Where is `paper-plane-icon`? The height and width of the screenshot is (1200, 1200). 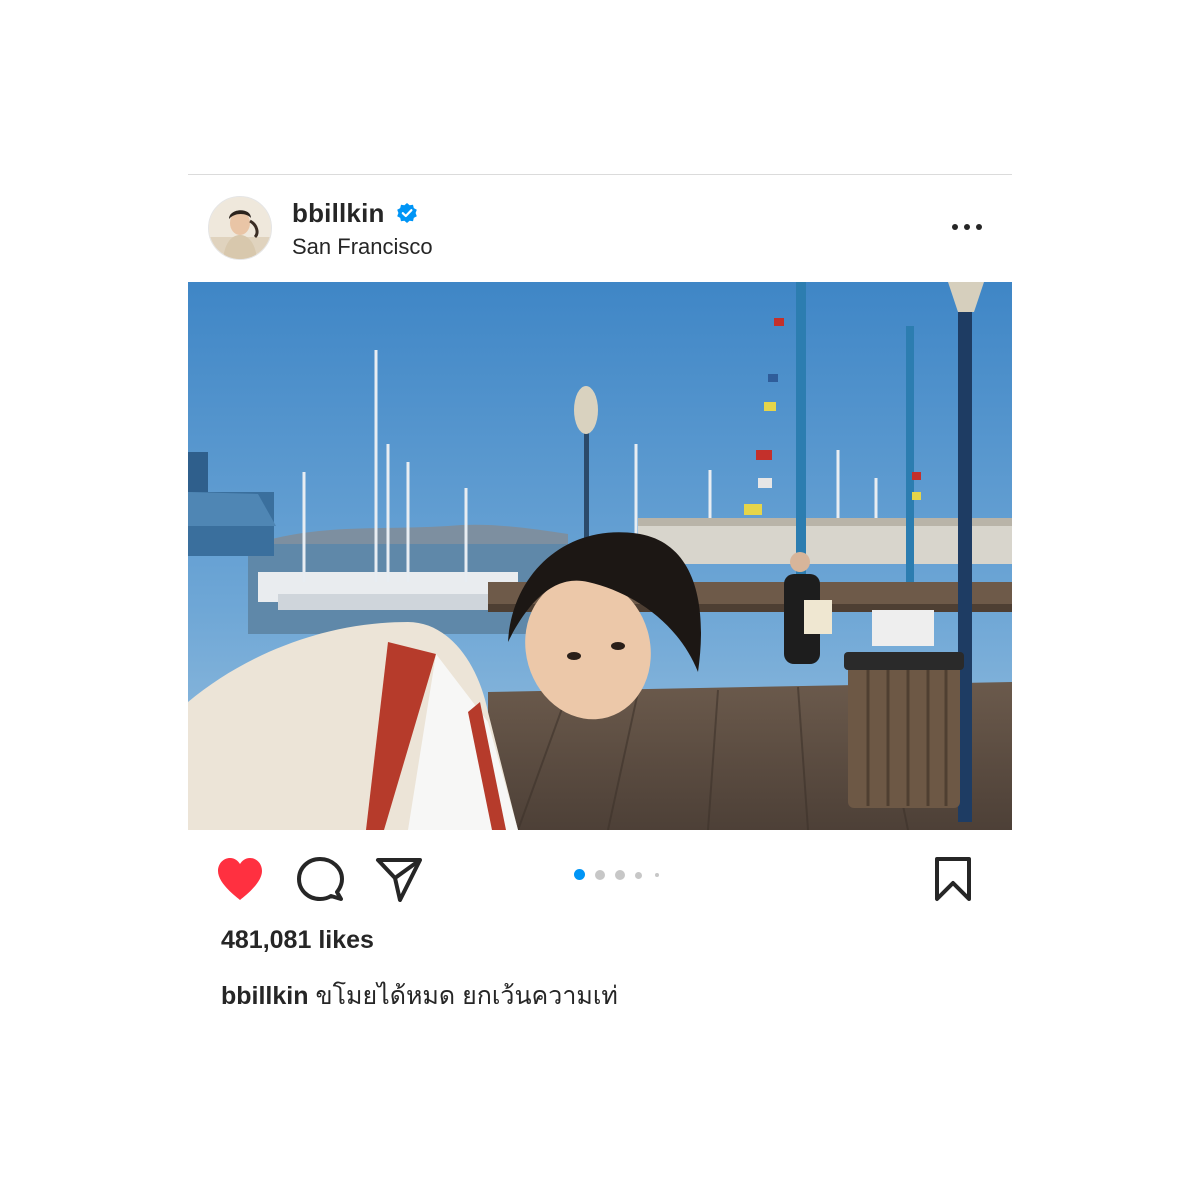 paper-plane-icon is located at coordinates (399, 879).